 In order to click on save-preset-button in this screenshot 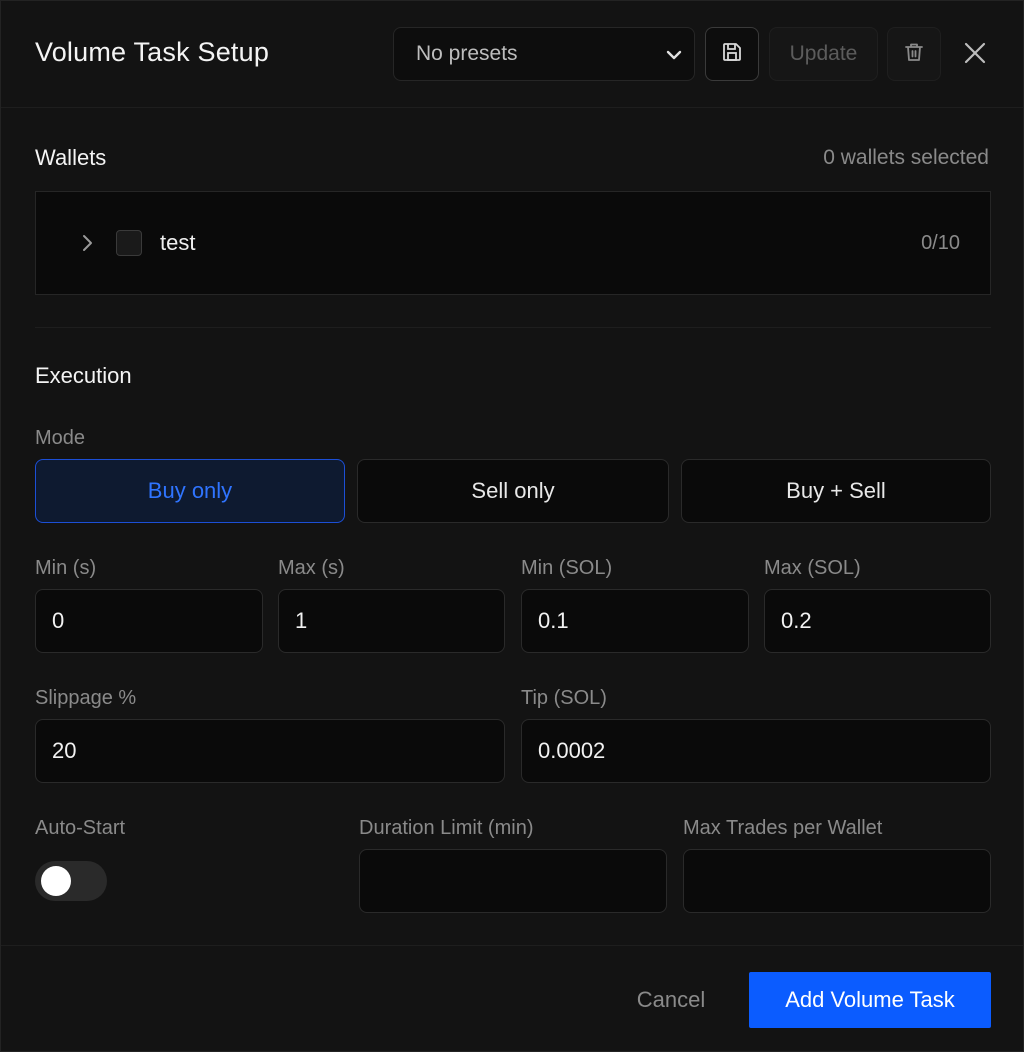, I will do `click(732, 54)`.